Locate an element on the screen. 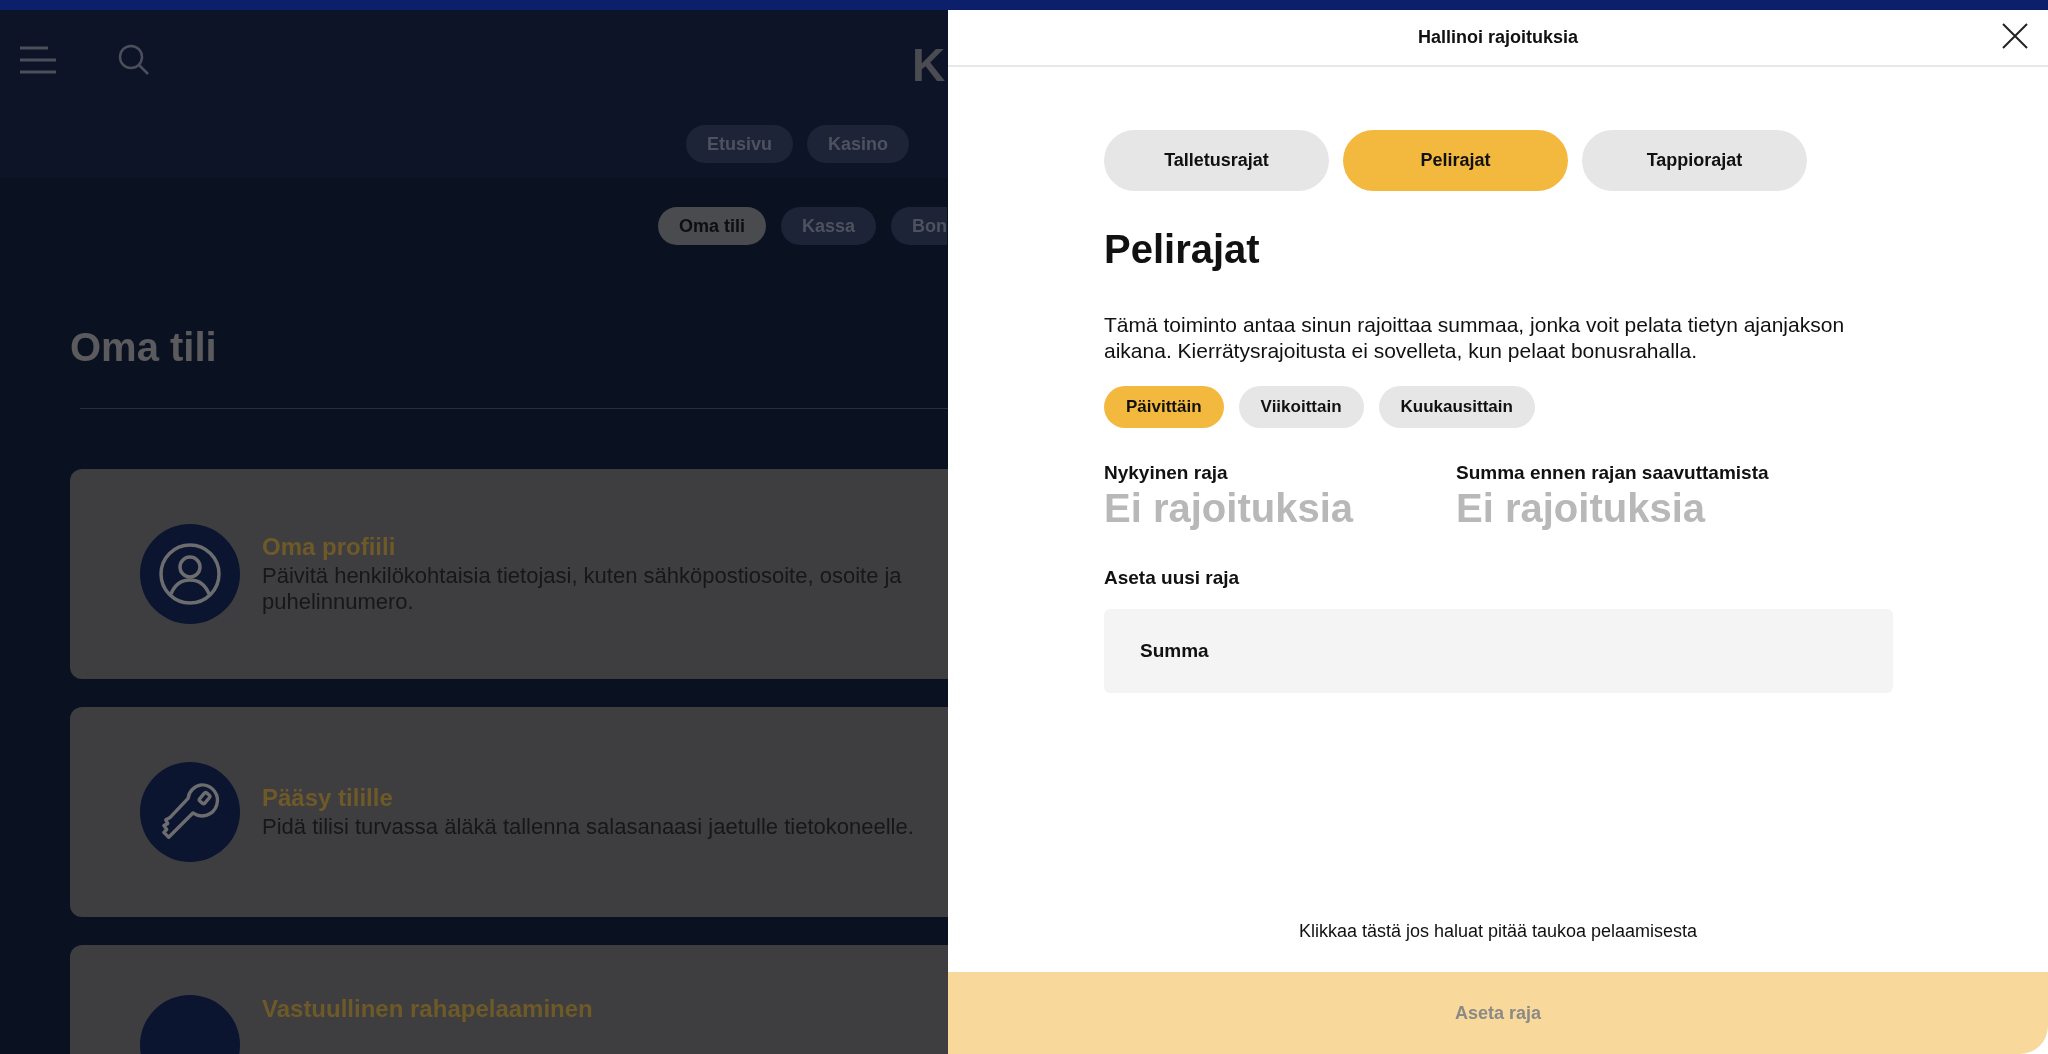 The image size is (2048, 1054). limit-tab: Tappiorajat is located at coordinates (1694, 160).